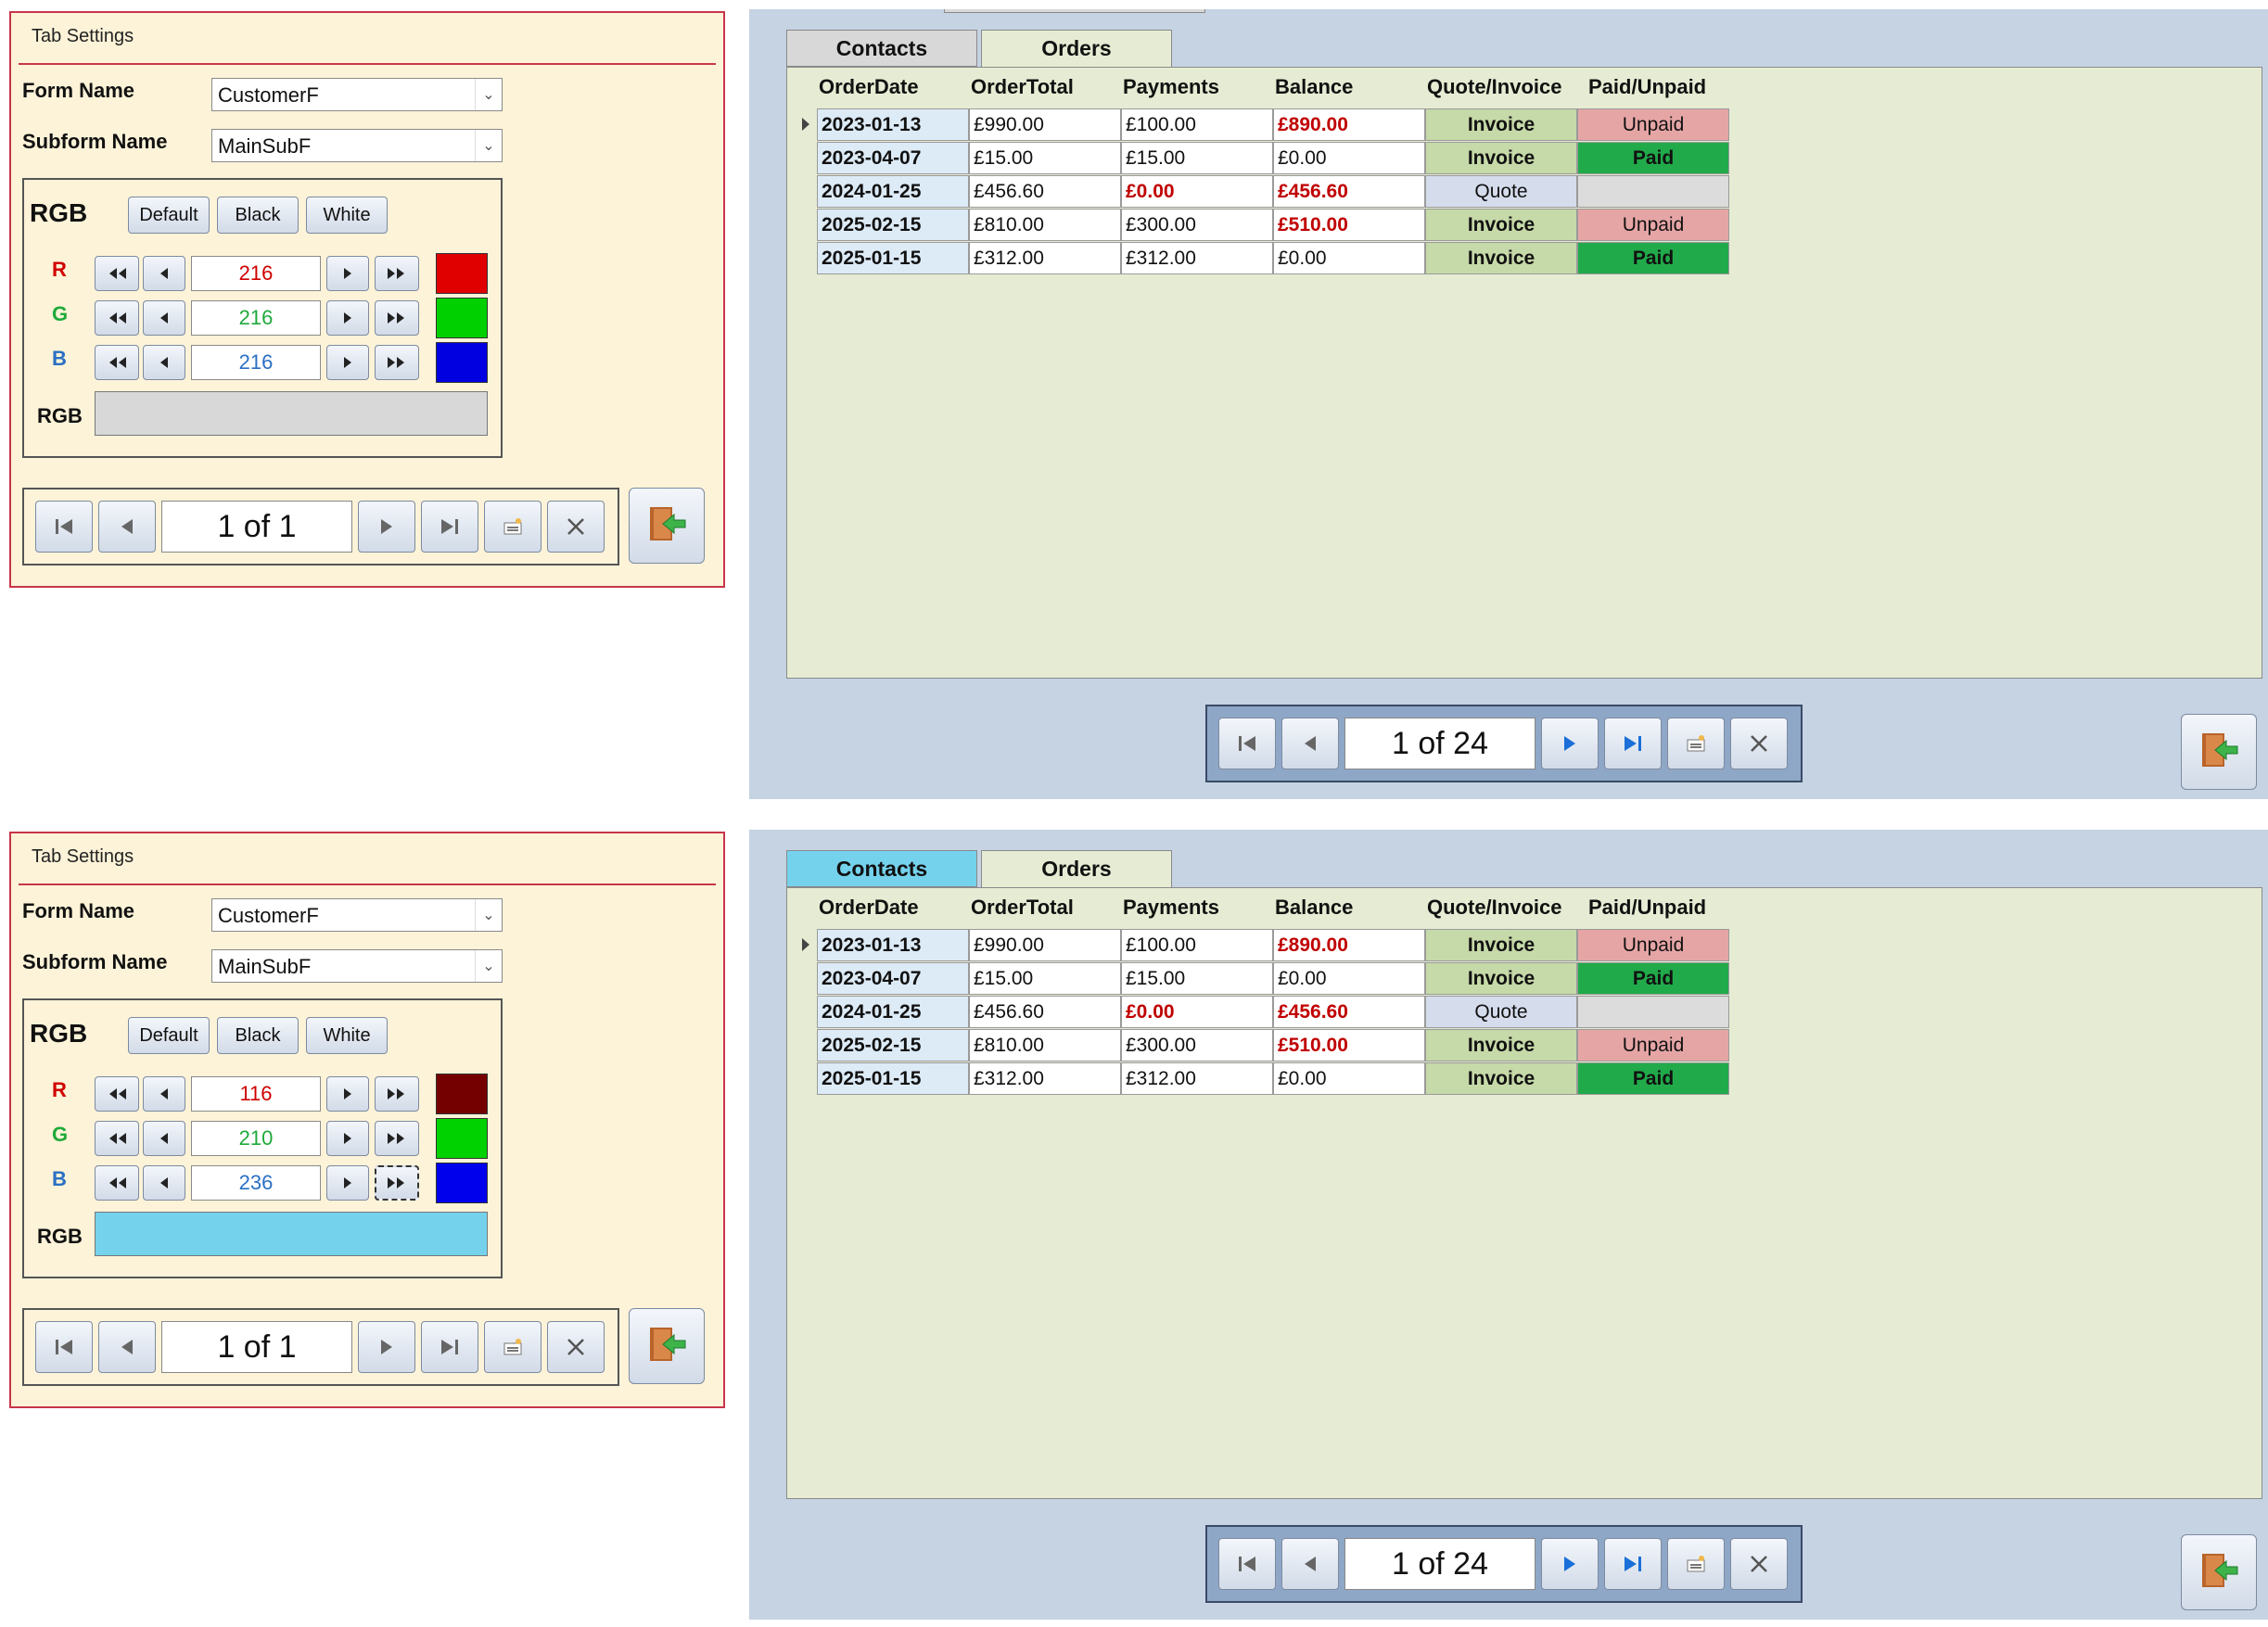 The image size is (2268, 1627). I want to click on cell-balance: £890.00, so click(1349, 124).